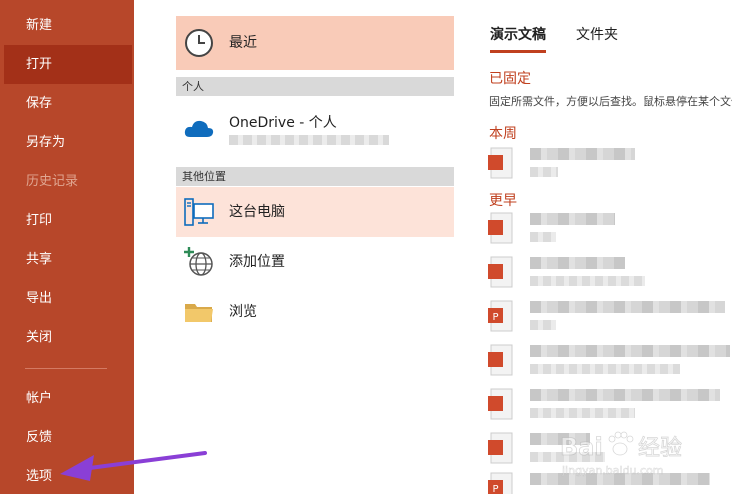  I want to click on section-personal: 个人, so click(315, 86).